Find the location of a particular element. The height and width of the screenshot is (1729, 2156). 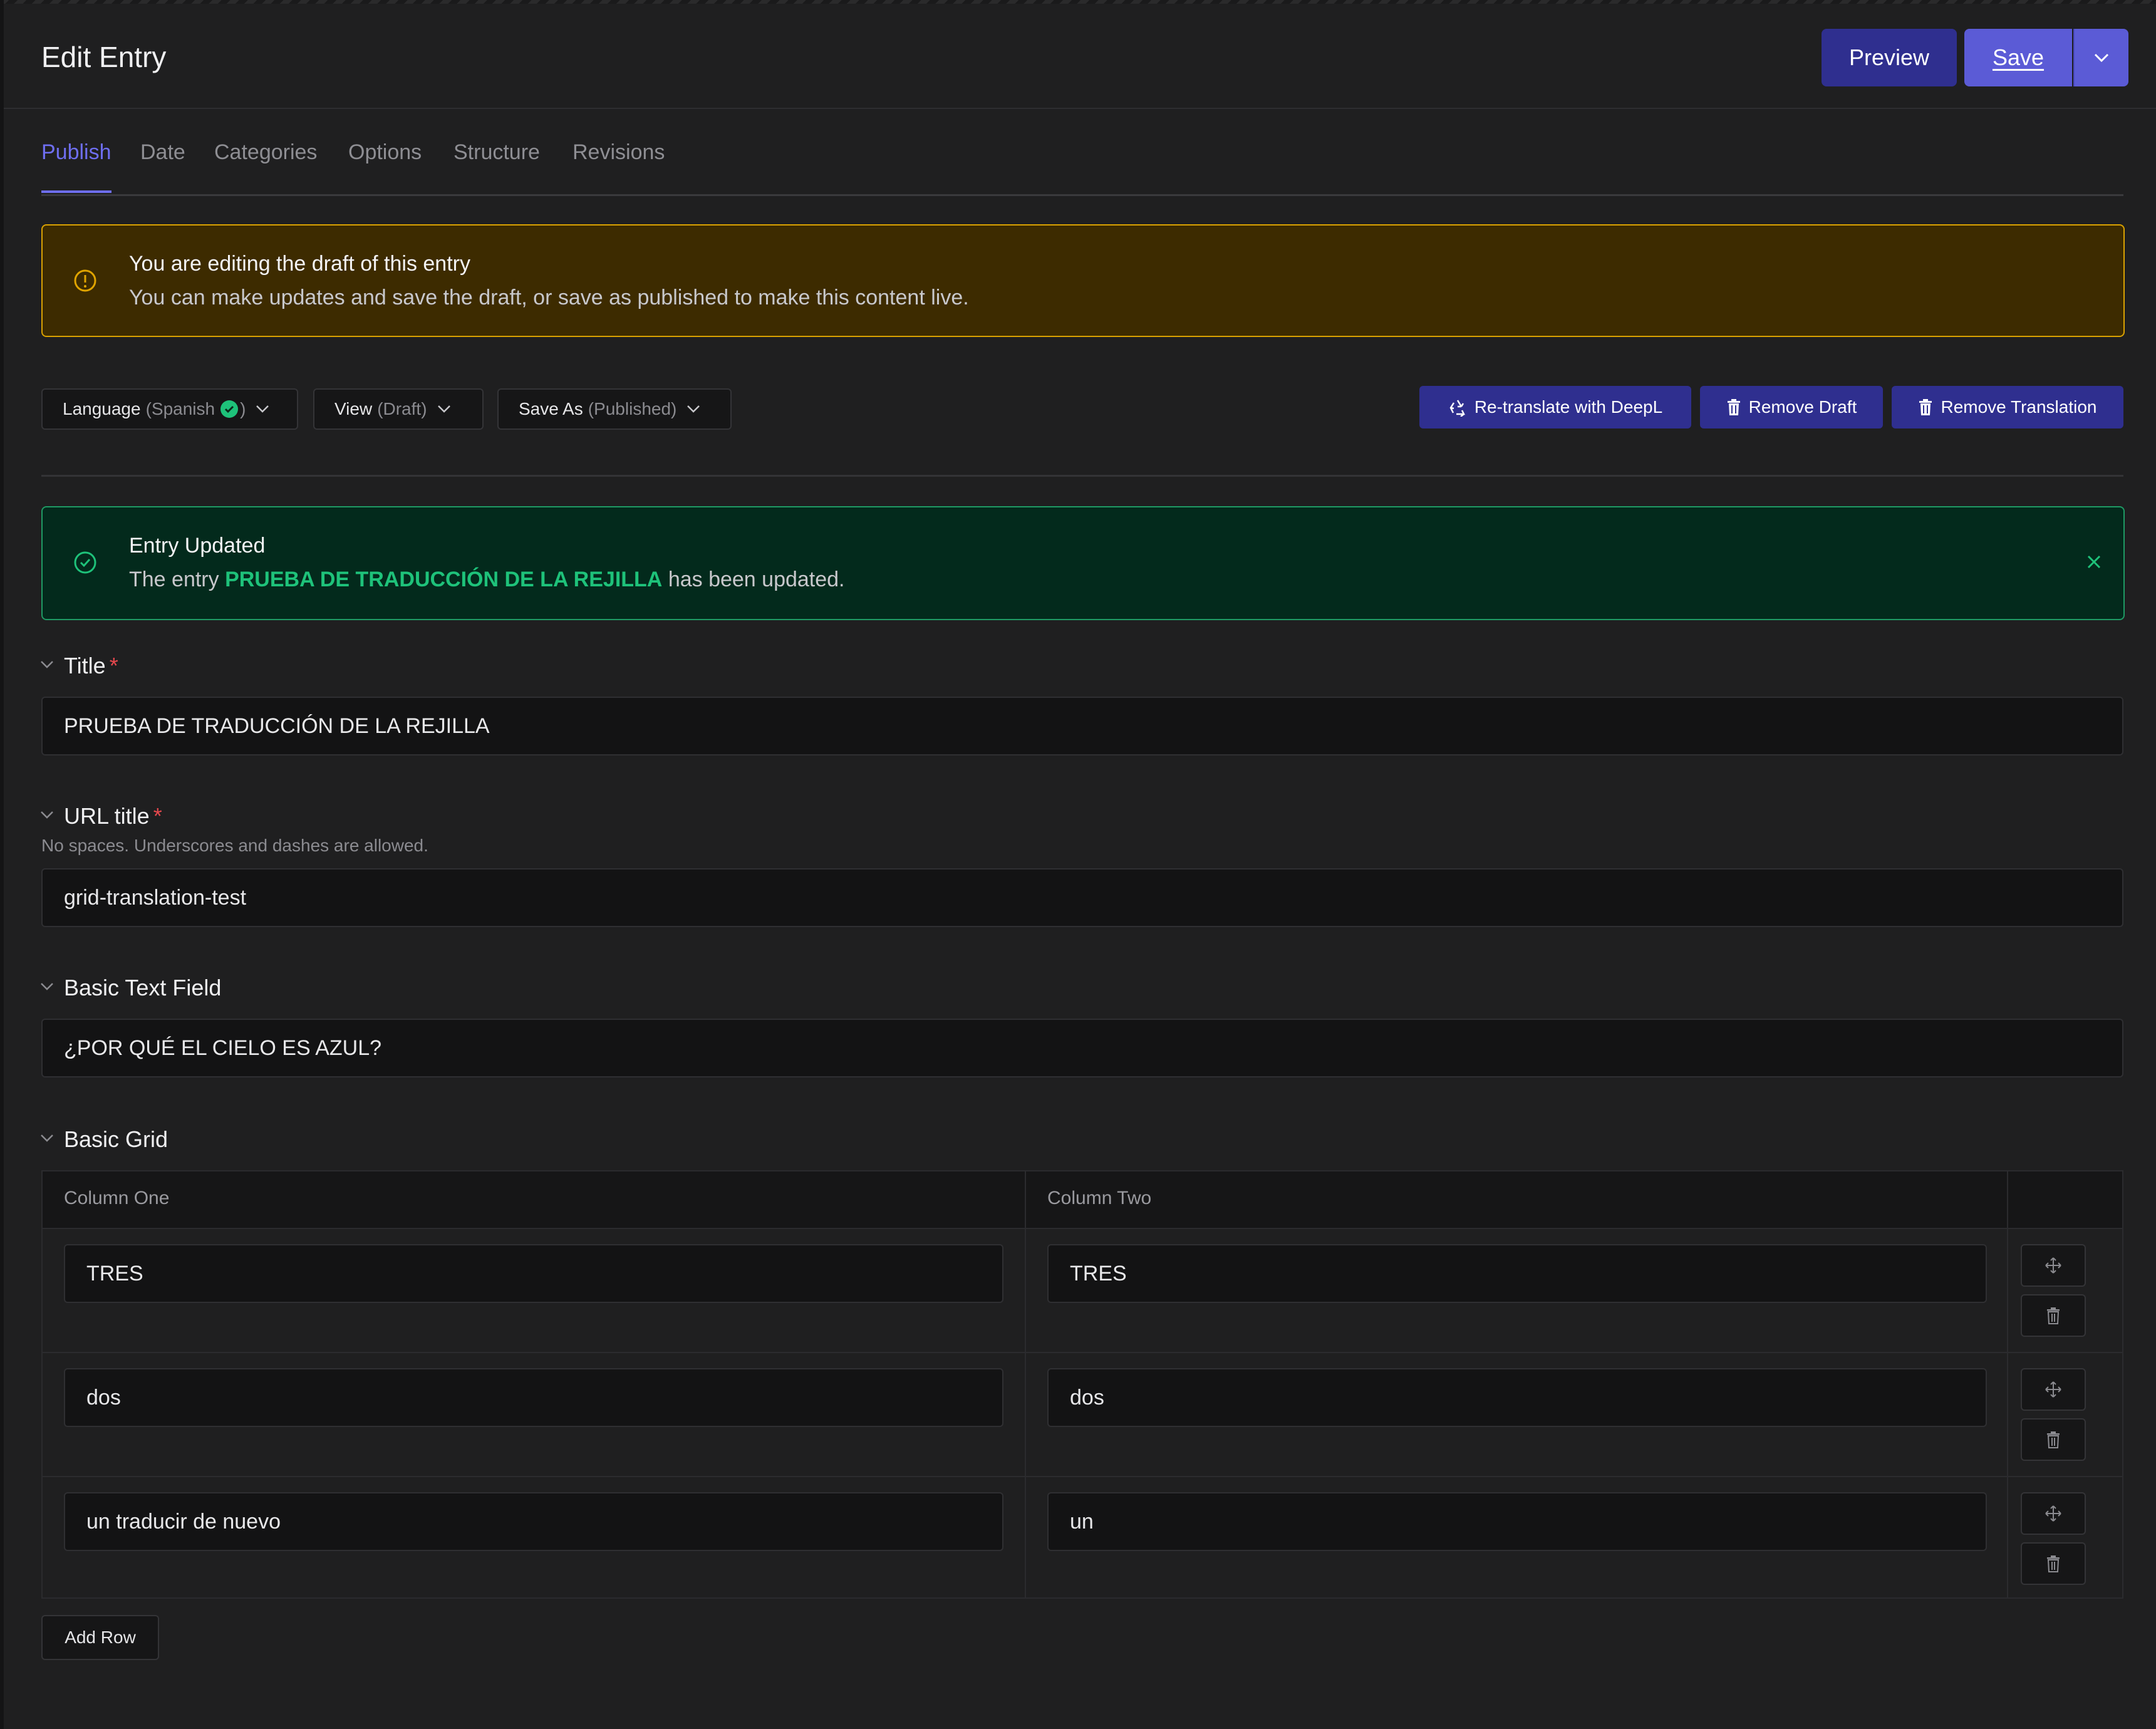

language-value-suffix: ) is located at coordinates (243, 408).